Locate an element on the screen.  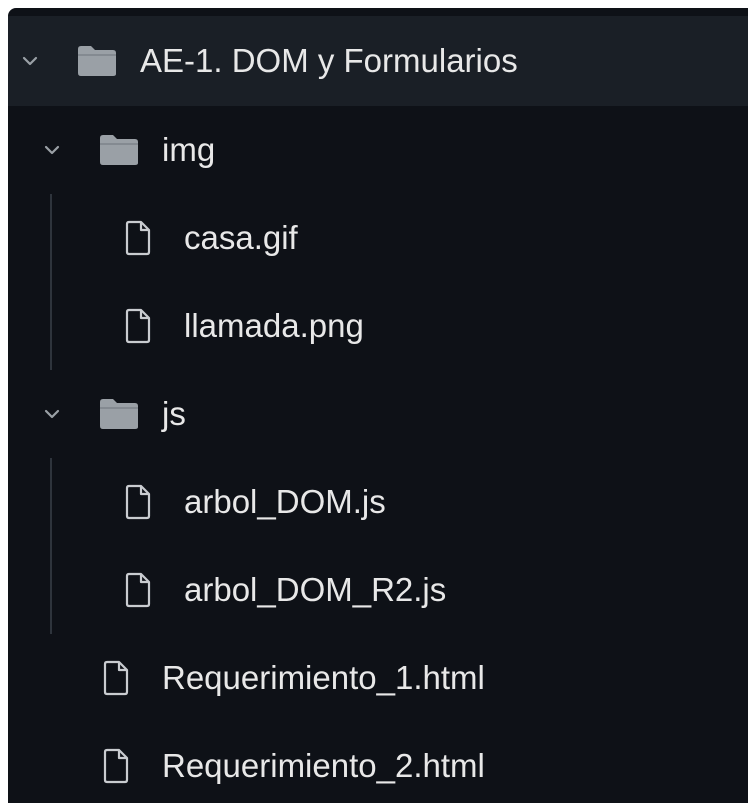
tree-item-file: llamada.png is located at coordinates (378, 326).